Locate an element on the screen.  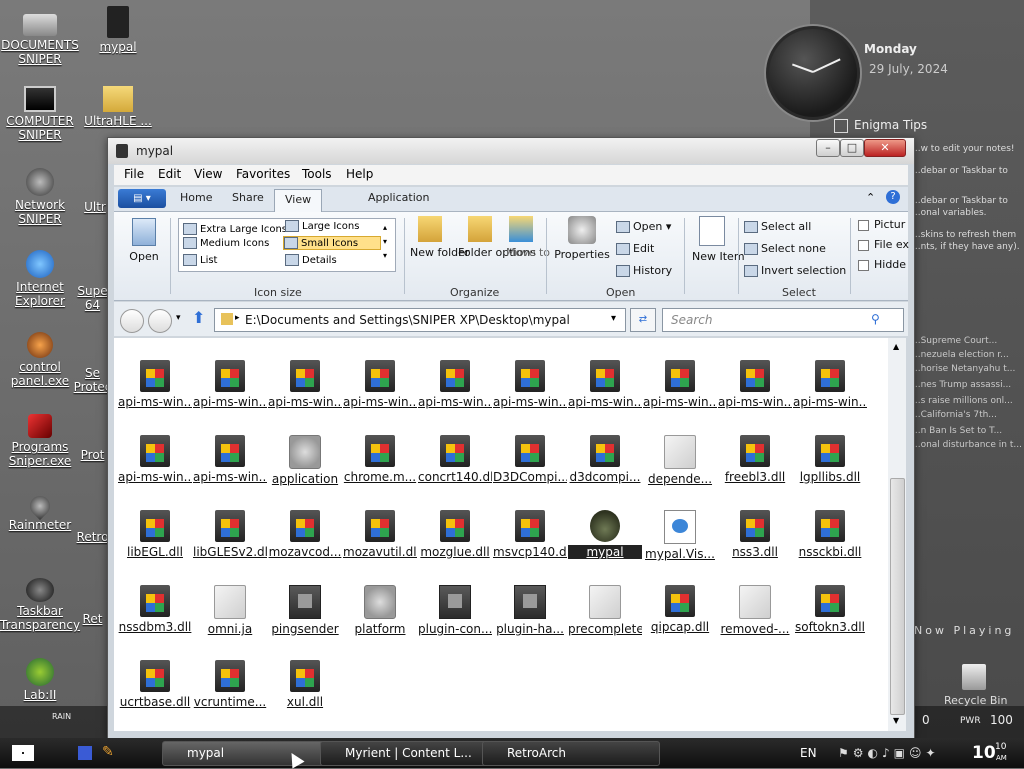
file-item: xul.dll is located at coordinates (305, 684).